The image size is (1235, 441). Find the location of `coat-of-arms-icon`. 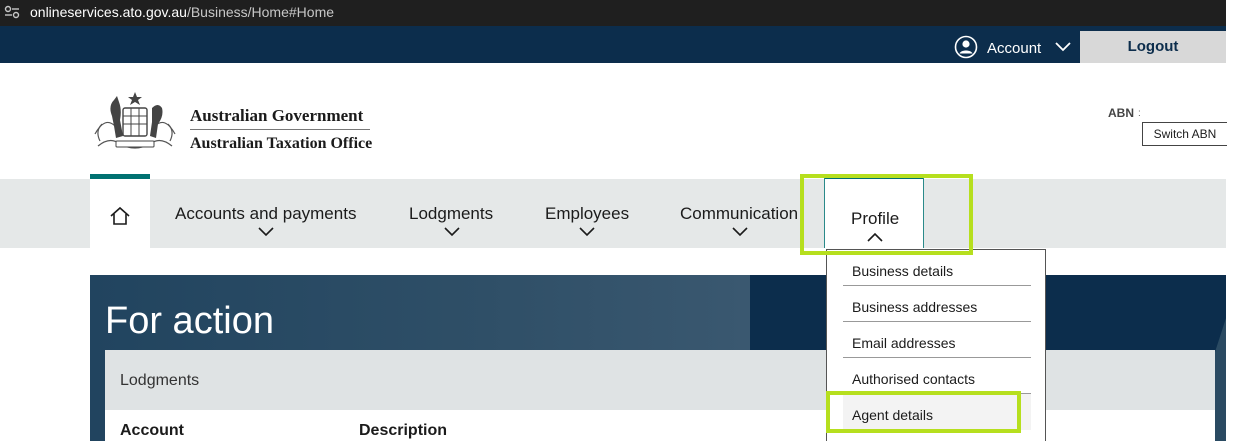

coat-of-arms-icon is located at coordinates (135, 120).